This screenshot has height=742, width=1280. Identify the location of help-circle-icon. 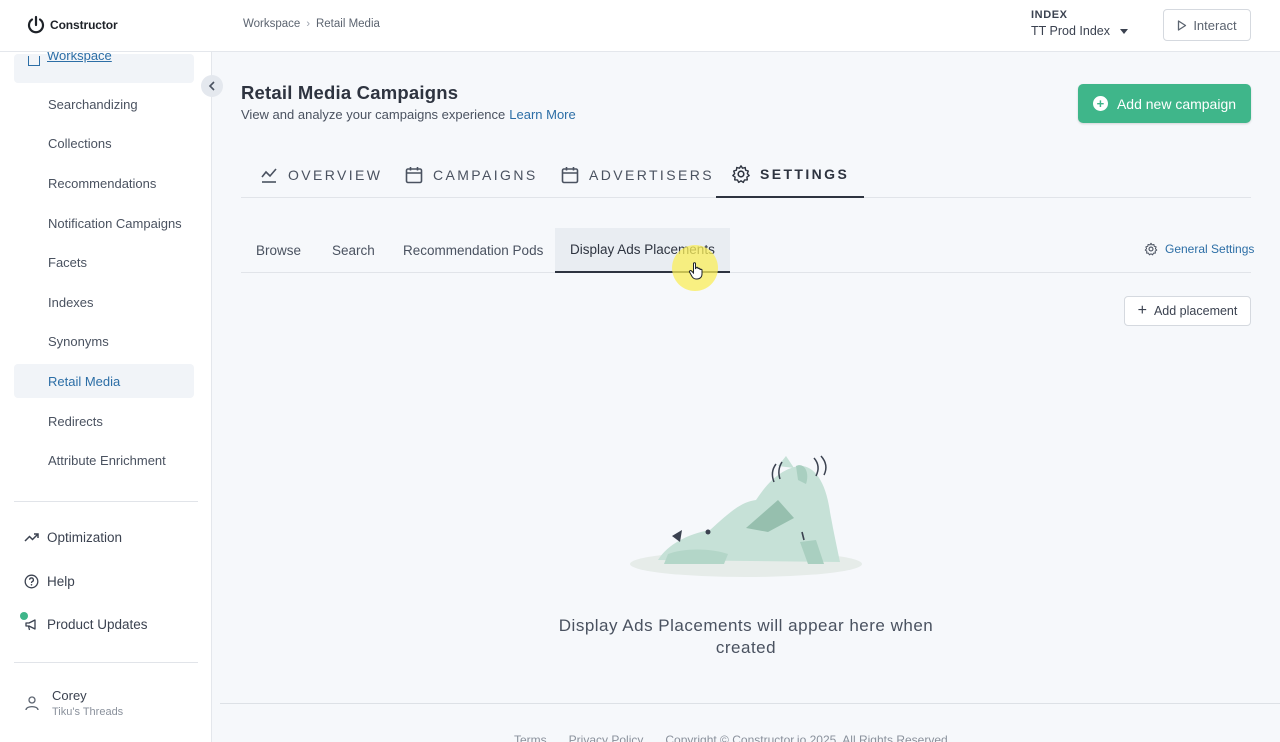
(31, 581).